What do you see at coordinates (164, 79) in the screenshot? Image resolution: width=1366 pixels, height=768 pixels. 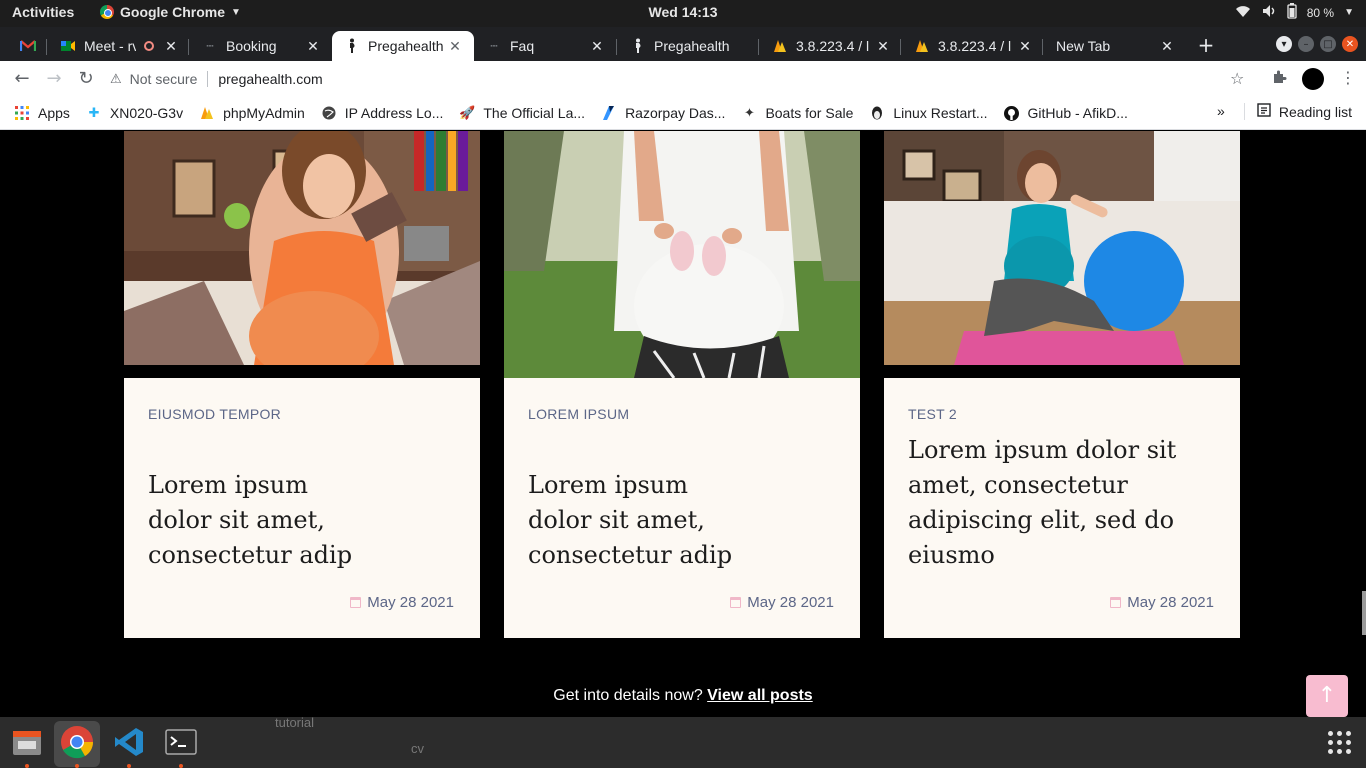 I see `security-label: Not secure` at bounding box center [164, 79].